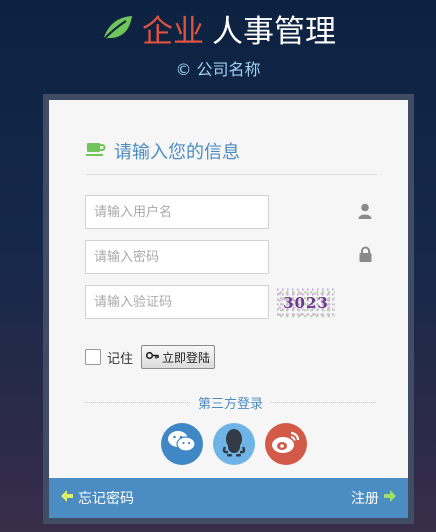  What do you see at coordinates (365, 256) in the screenshot?
I see `lock-icon` at bounding box center [365, 256].